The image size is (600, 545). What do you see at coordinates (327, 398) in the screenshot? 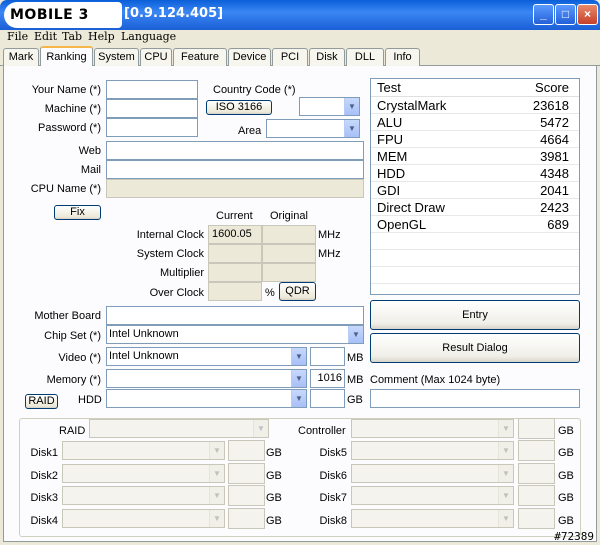
I see `hdd-size-input` at bounding box center [327, 398].